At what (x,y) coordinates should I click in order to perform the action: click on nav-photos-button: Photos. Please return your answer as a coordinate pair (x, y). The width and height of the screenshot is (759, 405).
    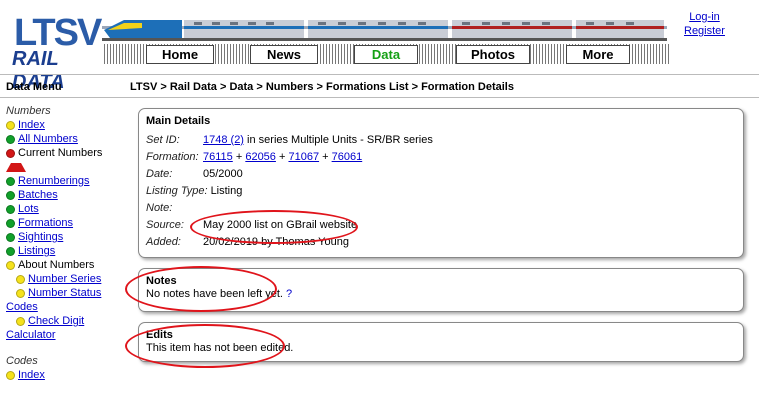
    Looking at the image, I should click on (493, 54).